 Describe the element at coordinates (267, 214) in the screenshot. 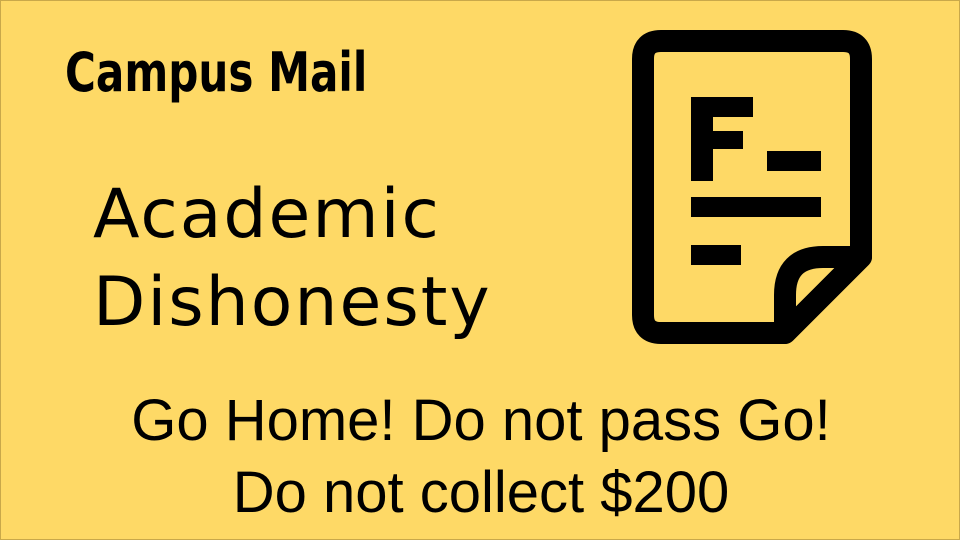

I see `title-line-1: Academic` at that location.